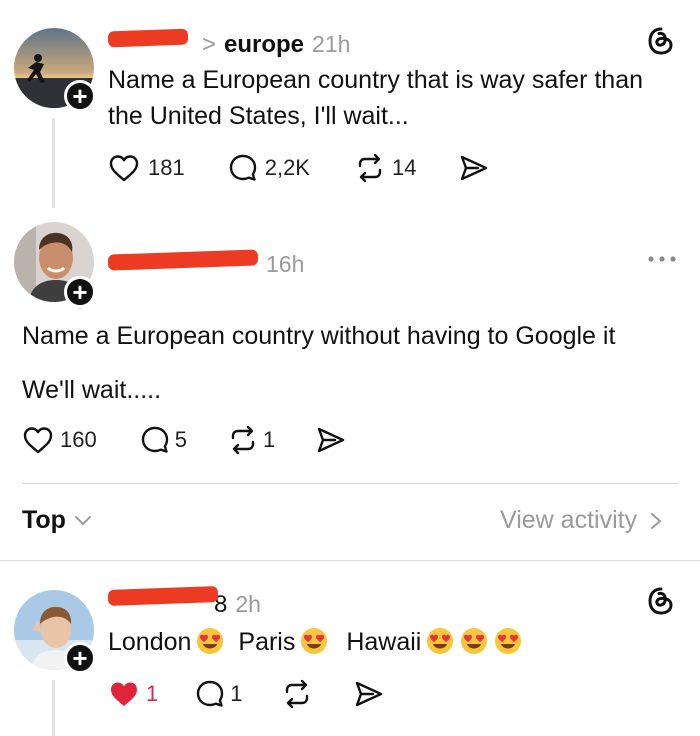 Image resolution: width=700 pixels, height=736 pixels. I want to click on like-count: 160, so click(78, 439).